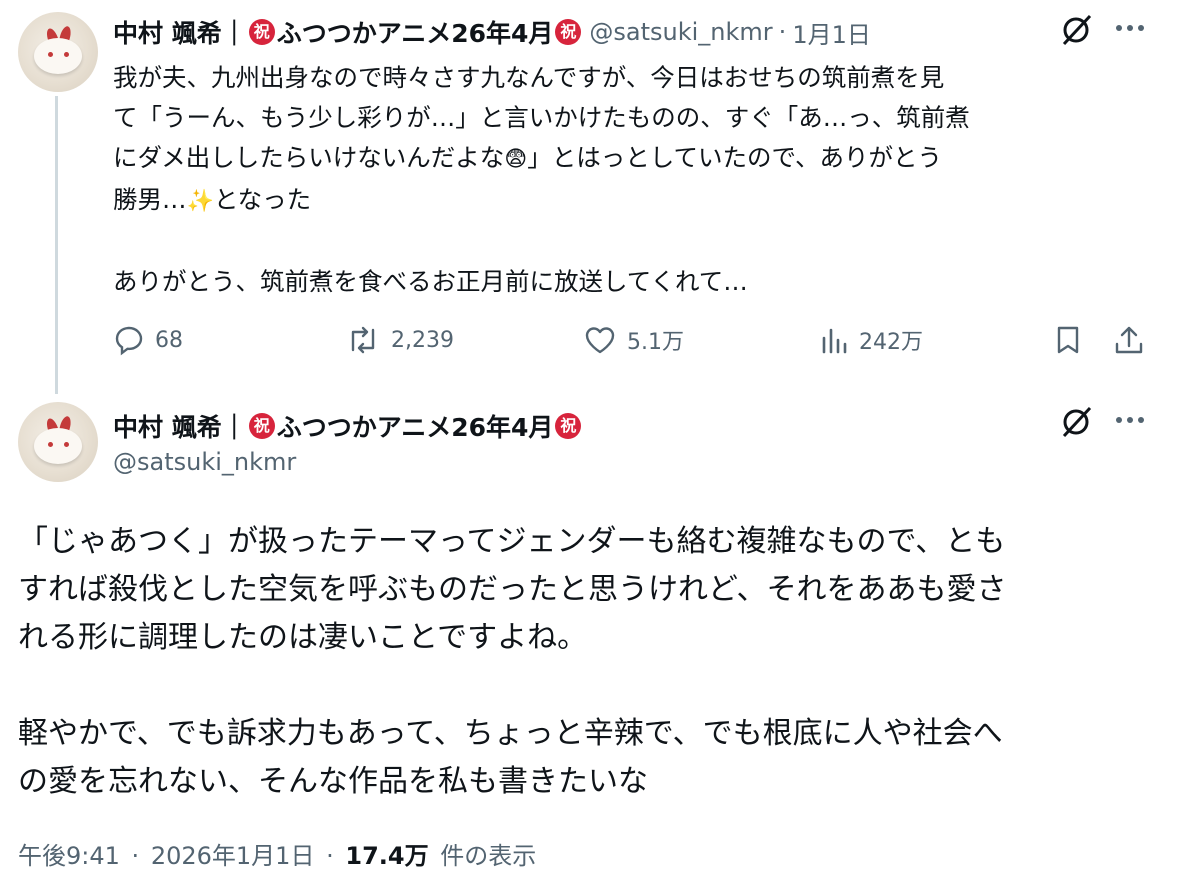  What do you see at coordinates (333, 781) in the screenshot?
I see `tweet-text-line: の愛を忘れない、そんな作品を私も書きたいな` at bounding box center [333, 781].